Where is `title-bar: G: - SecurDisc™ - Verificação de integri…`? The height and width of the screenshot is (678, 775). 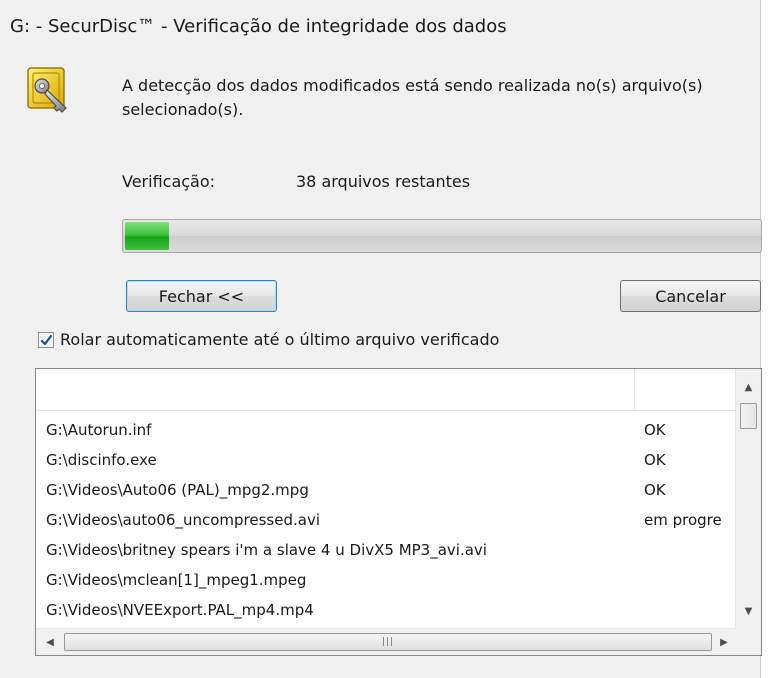
title-bar: G: - SecurDisc™ - Verificação de integri… is located at coordinates (387, 29).